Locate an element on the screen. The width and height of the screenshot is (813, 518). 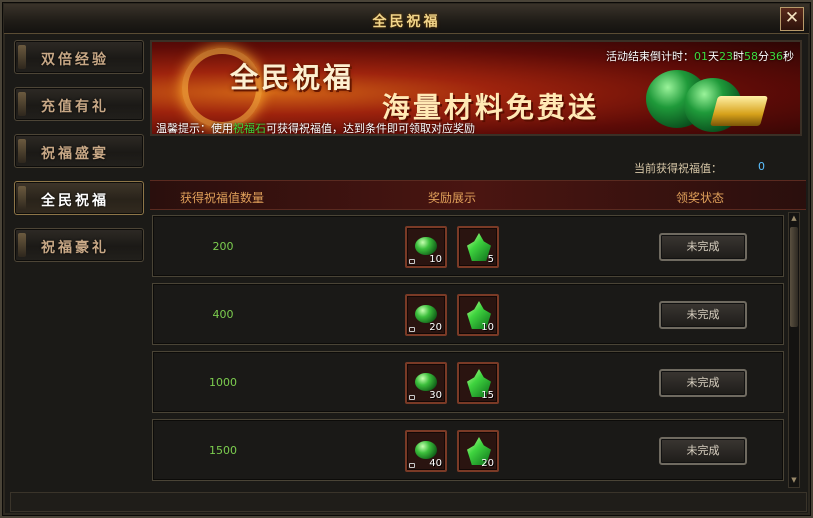
countdown-label: 活动结束倒计时： is located at coordinates (650, 56).